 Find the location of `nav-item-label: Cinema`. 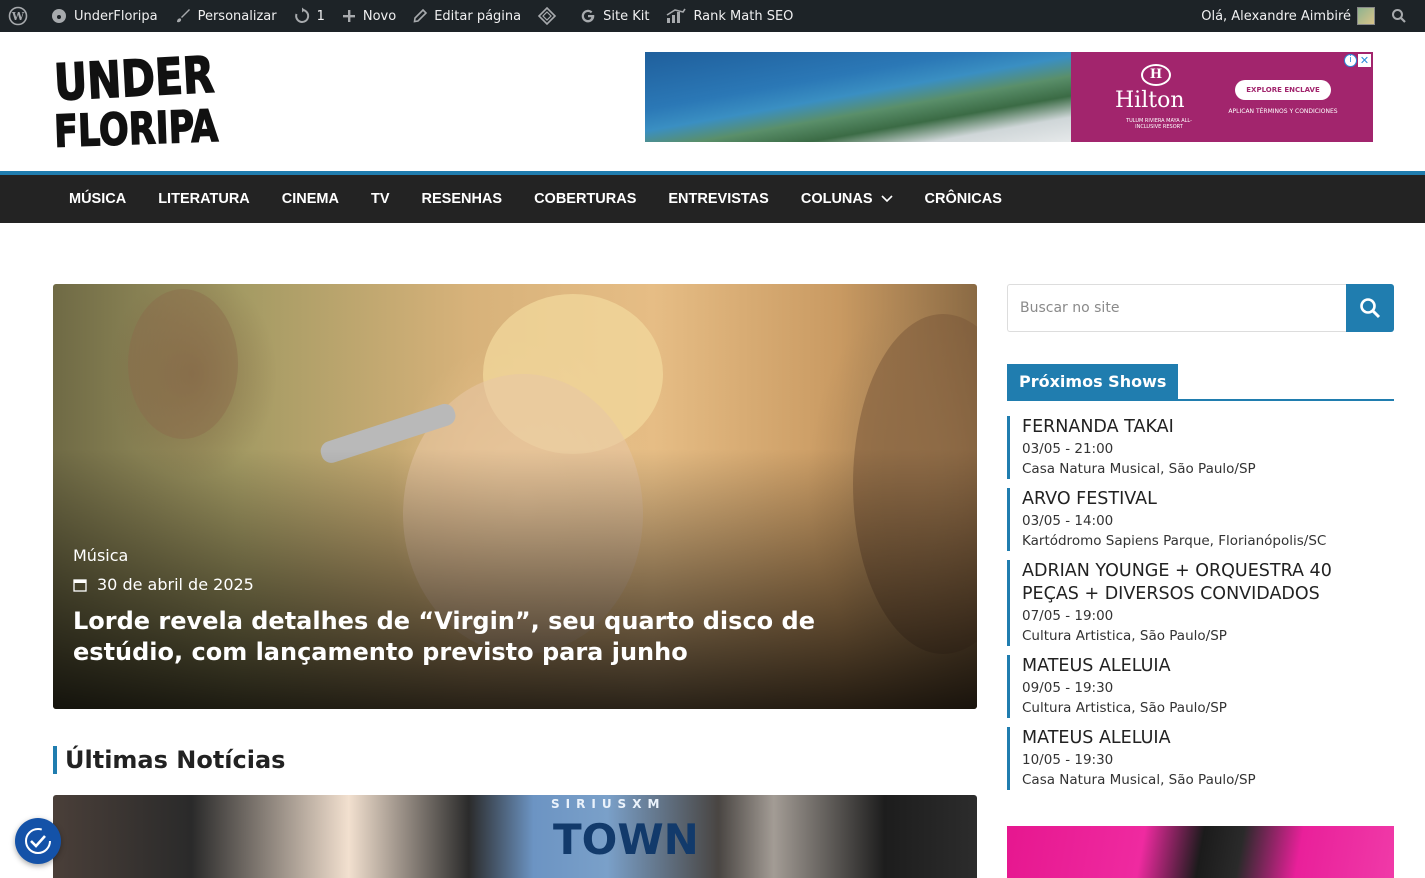

nav-item-label: Cinema is located at coordinates (310, 199).